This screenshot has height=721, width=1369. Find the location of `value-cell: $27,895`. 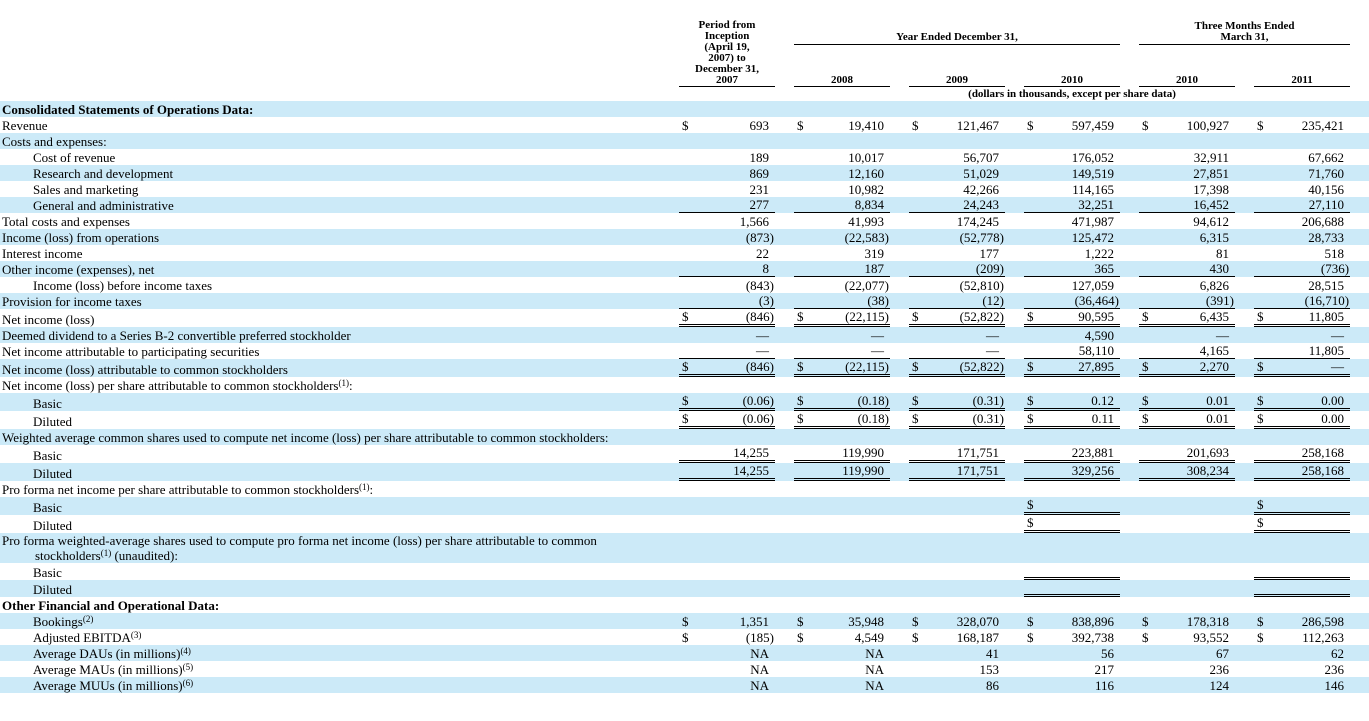

value-cell: $27,895 is located at coordinates (1072, 368).